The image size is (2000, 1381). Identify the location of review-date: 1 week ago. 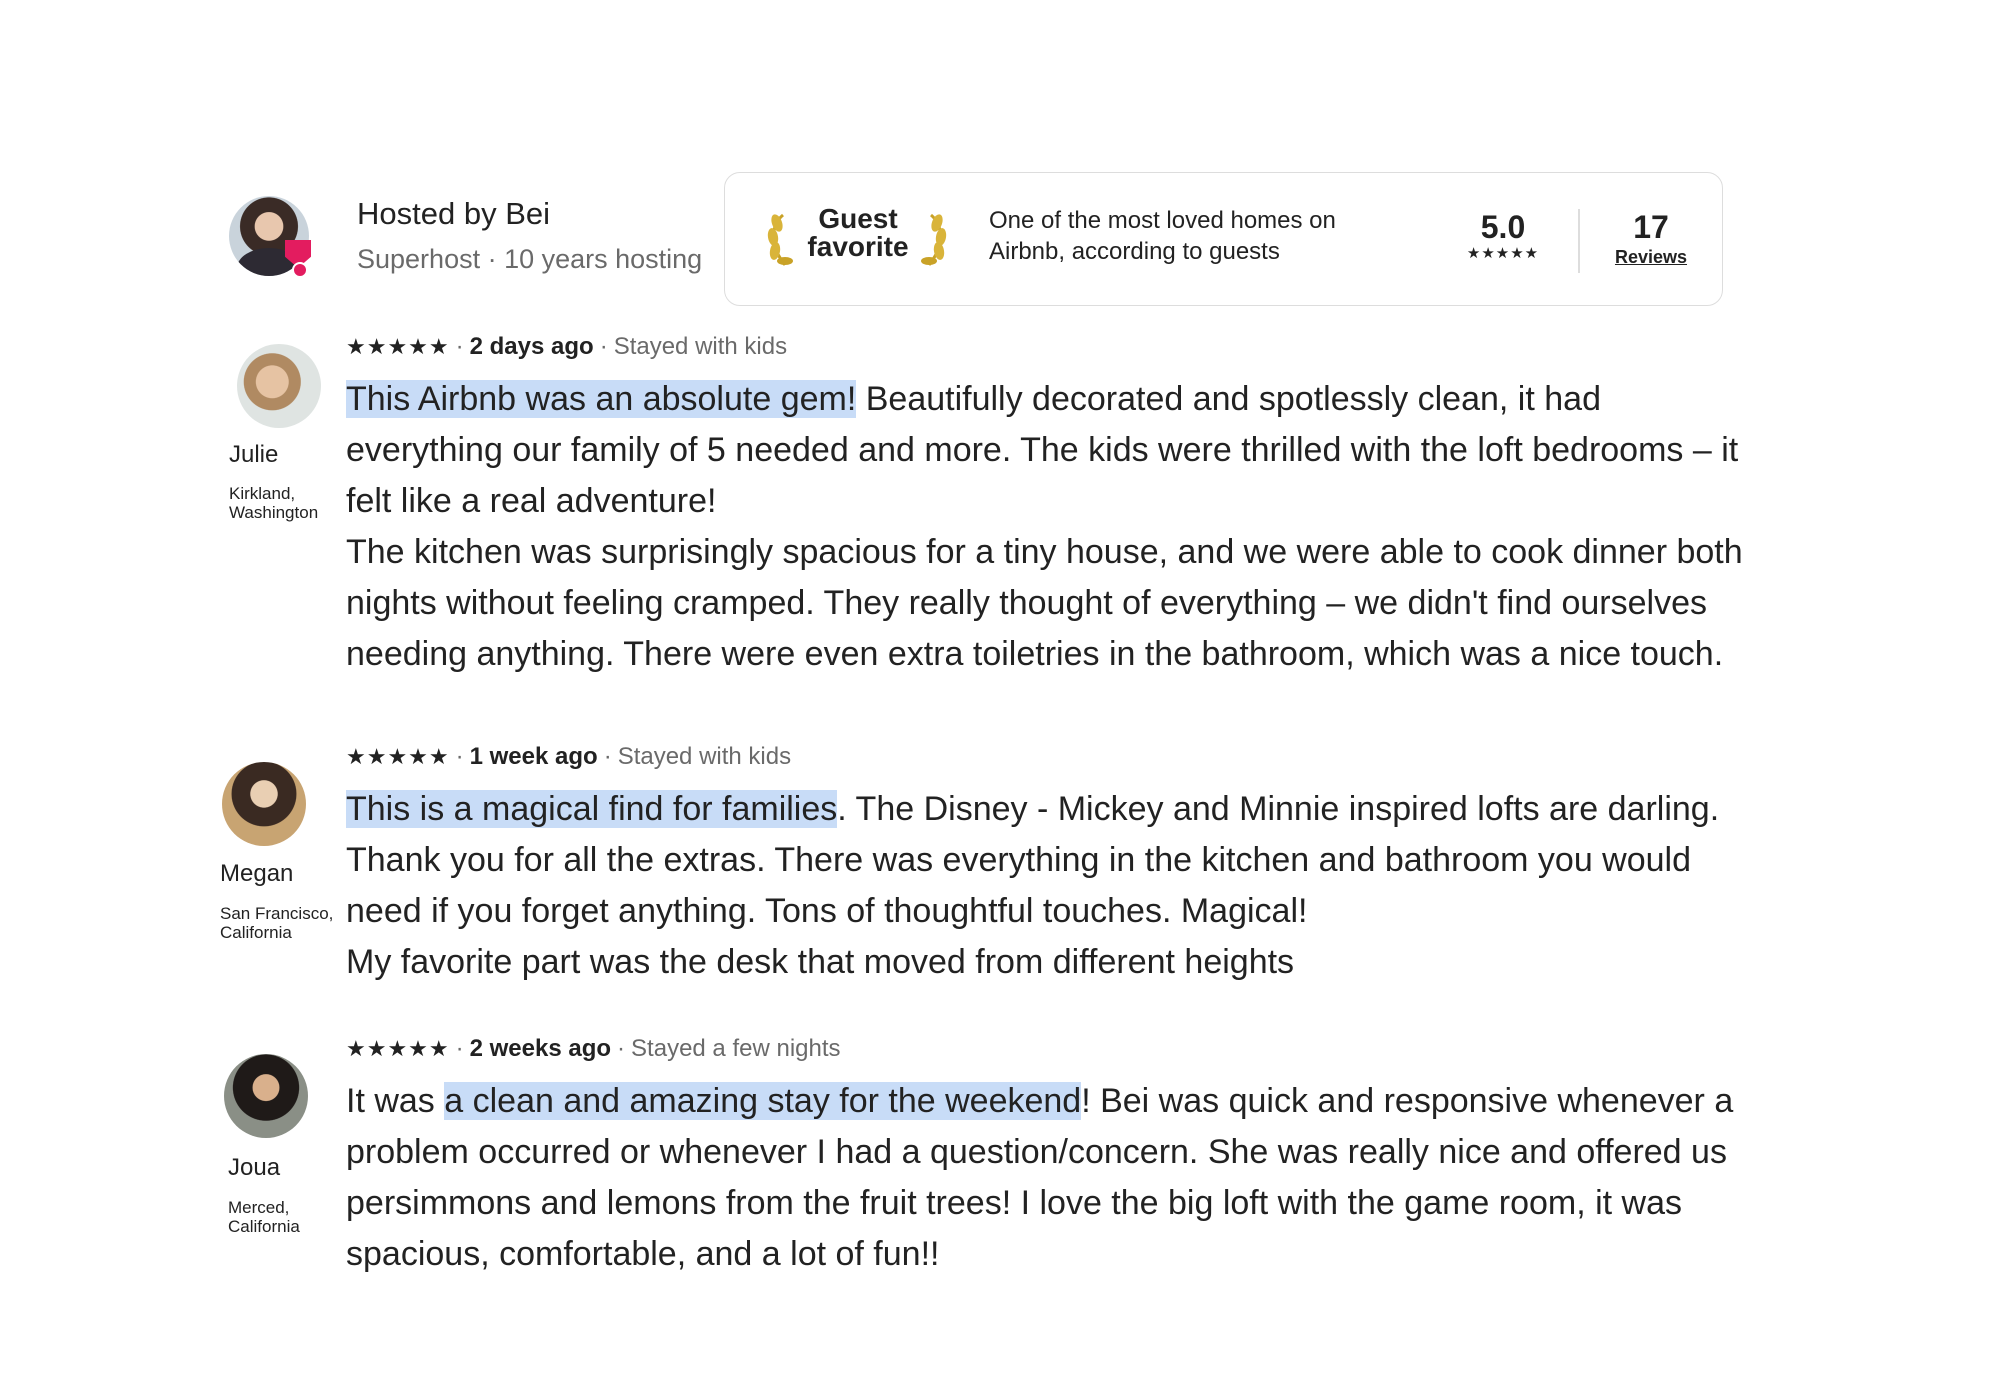
(533, 756).